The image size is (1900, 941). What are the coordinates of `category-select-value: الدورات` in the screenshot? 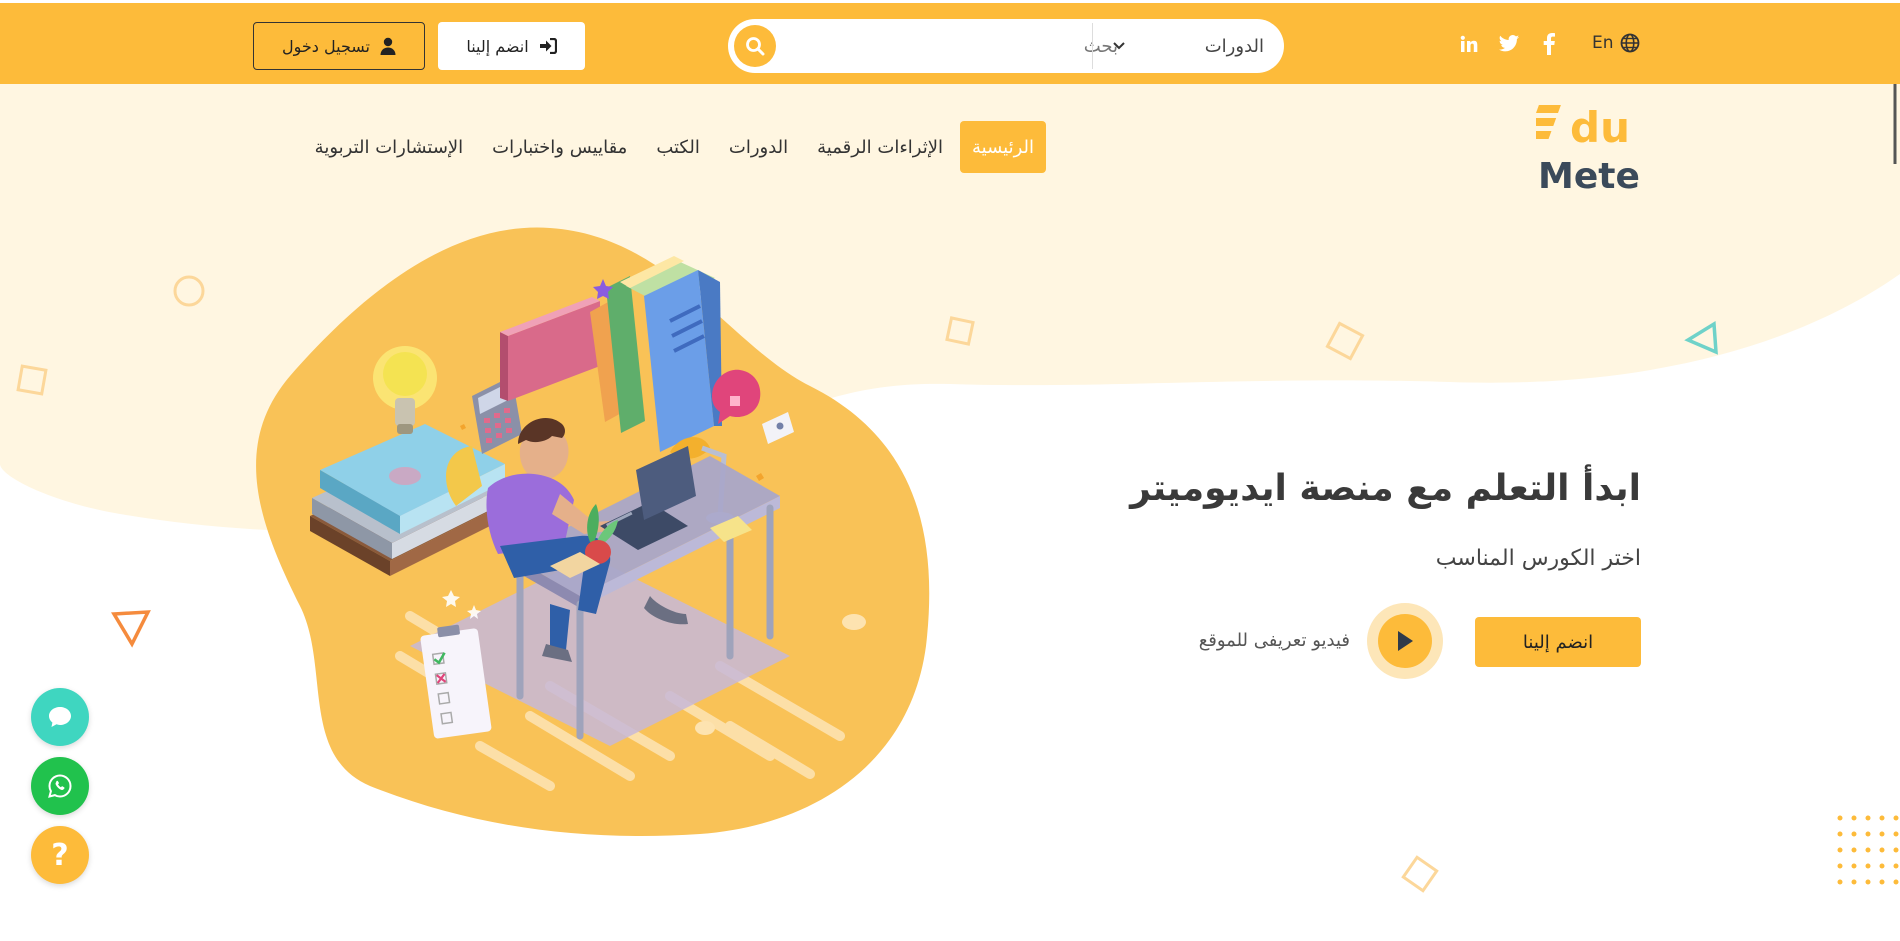 It's located at (1234, 46).